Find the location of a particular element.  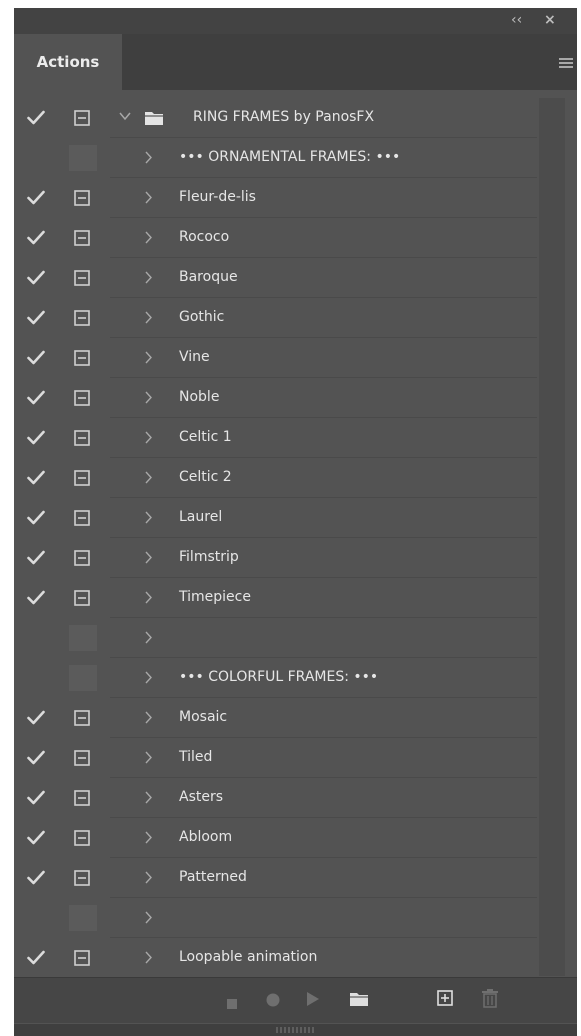

new-action-button is located at coordinates (445, 1000).